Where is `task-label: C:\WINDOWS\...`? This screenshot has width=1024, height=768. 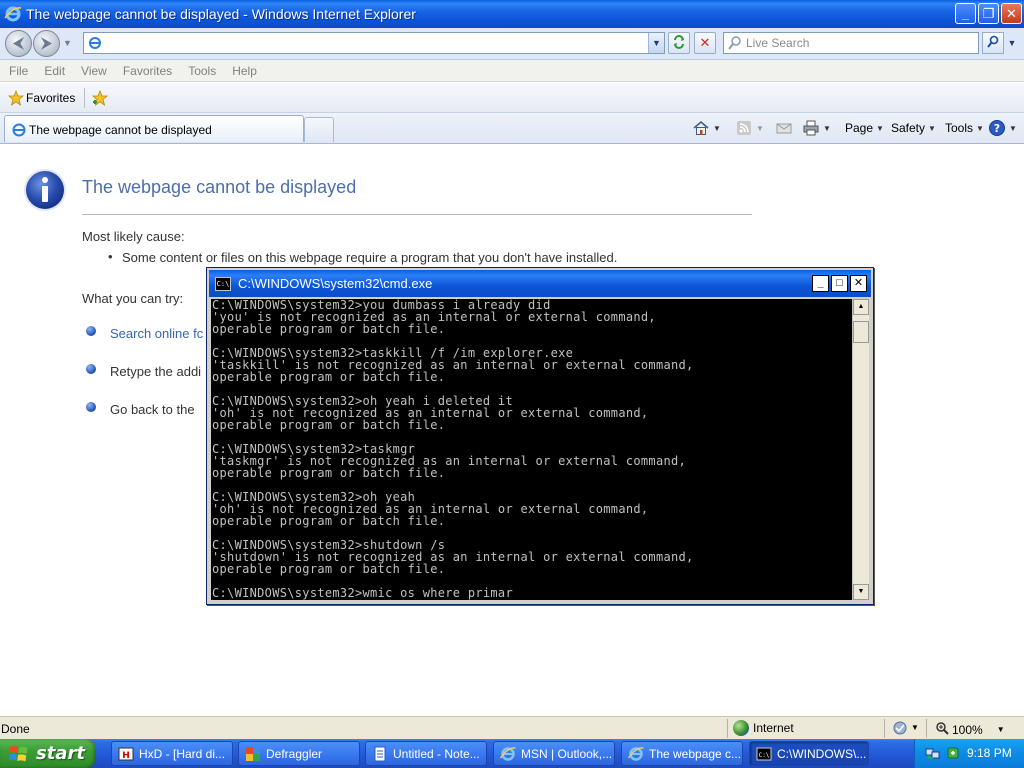 task-label: C:\WINDOWS\... is located at coordinates (822, 753).